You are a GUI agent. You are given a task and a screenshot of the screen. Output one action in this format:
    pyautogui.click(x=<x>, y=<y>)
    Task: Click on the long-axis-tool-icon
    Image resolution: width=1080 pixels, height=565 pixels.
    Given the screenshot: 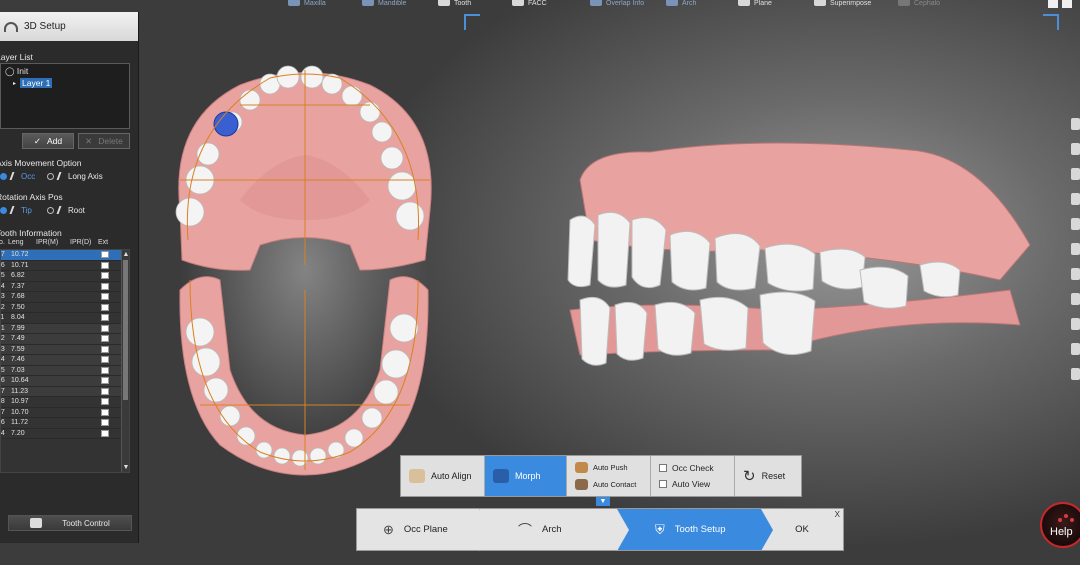 What is the action you would take?
    pyautogui.click(x=61, y=176)
    